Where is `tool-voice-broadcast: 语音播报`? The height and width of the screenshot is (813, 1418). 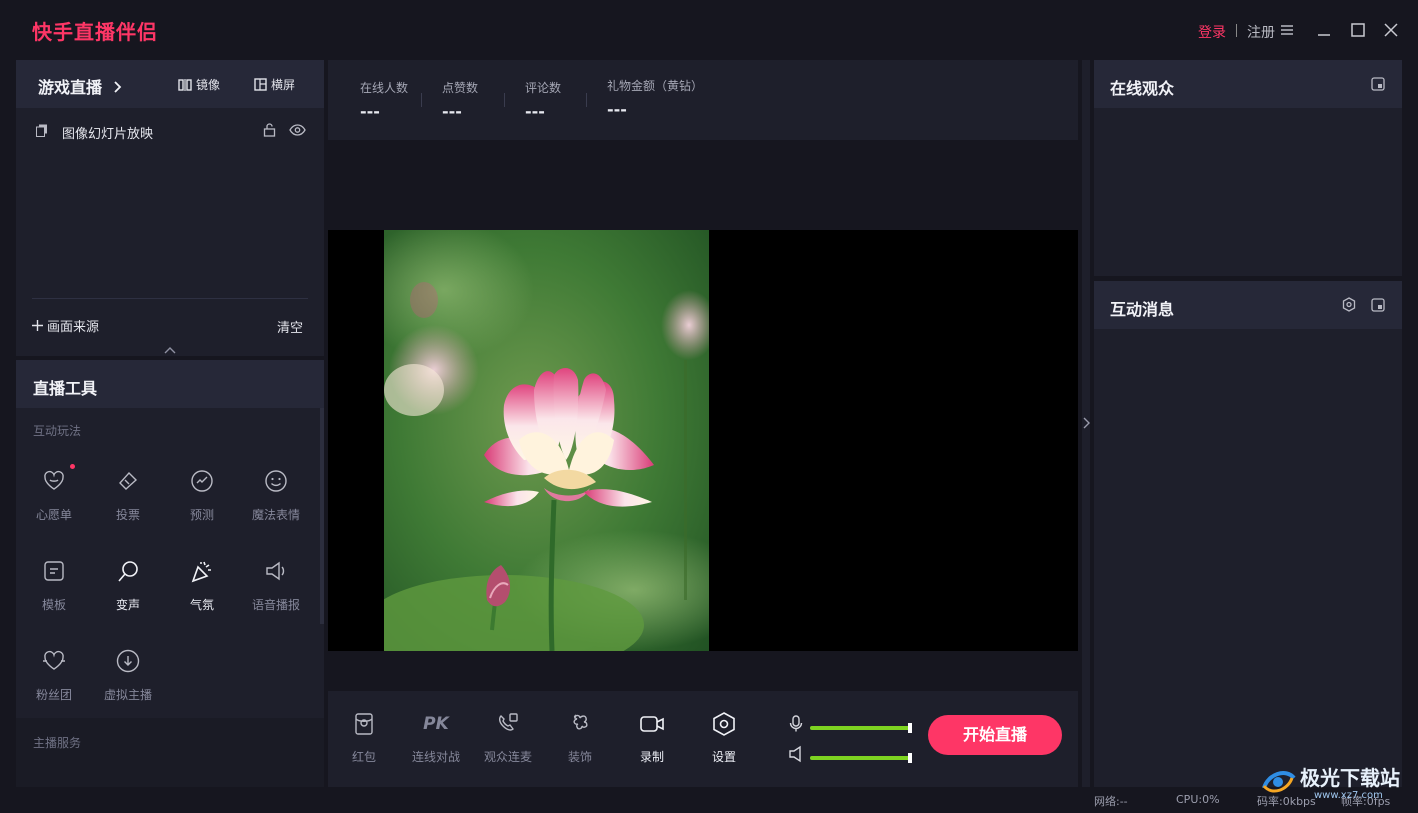
tool-voice-broadcast: 语音播报 is located at coordinates (276, 585).